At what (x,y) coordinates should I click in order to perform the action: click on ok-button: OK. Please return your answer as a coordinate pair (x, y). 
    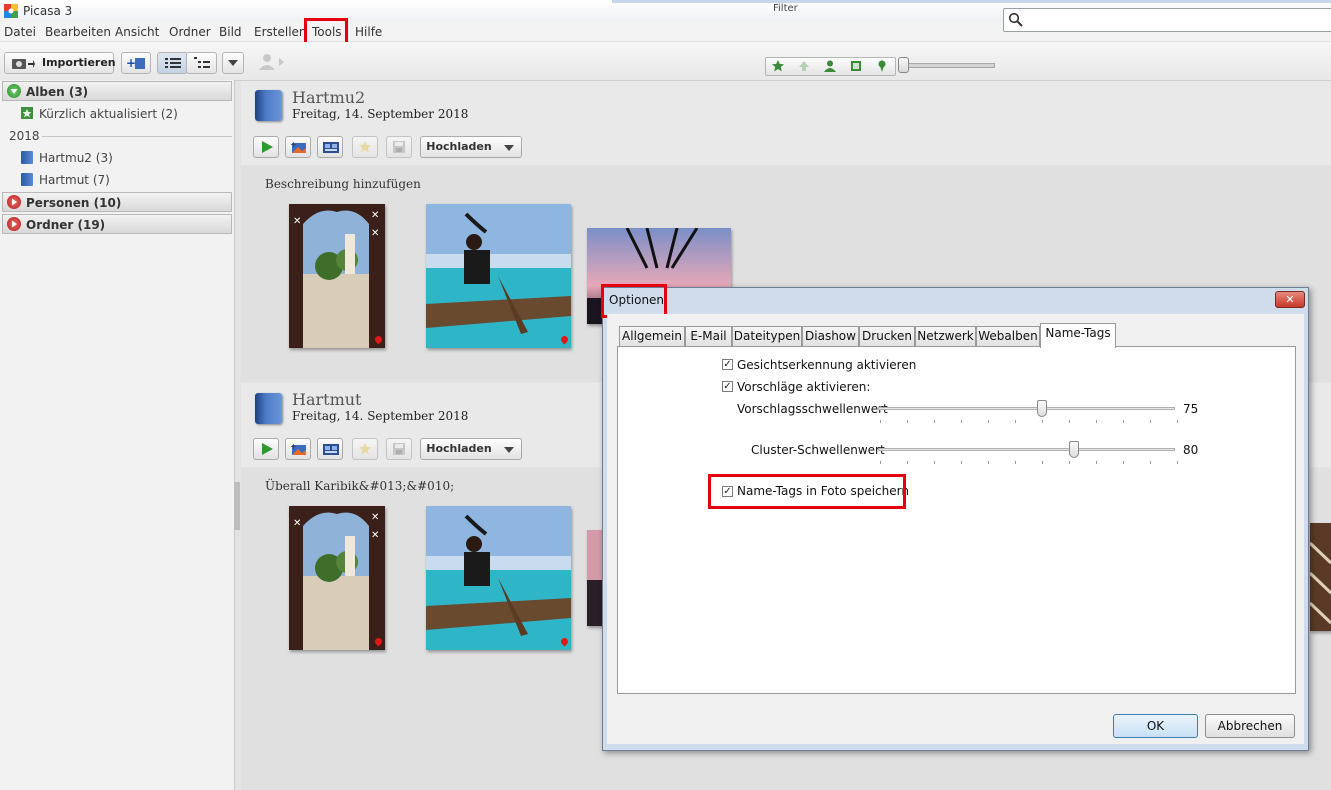
    Looking at the image, I should click on (1155, 726).